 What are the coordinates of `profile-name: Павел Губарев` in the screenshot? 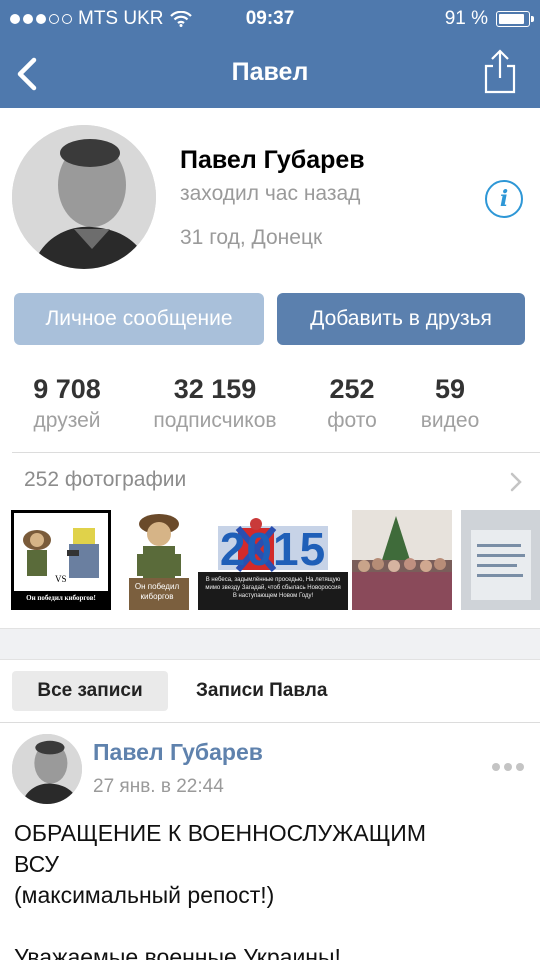 It's located at (272, 160).